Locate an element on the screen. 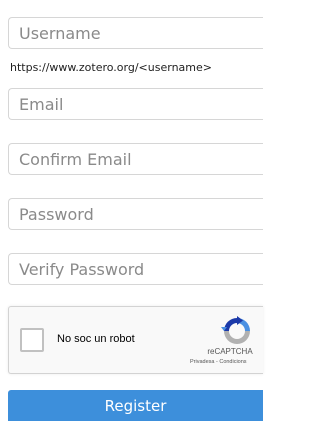 Image resolution: width=320 pixels, height=421 pixels. username-field-wrapper is located at coordinates (135, 33).